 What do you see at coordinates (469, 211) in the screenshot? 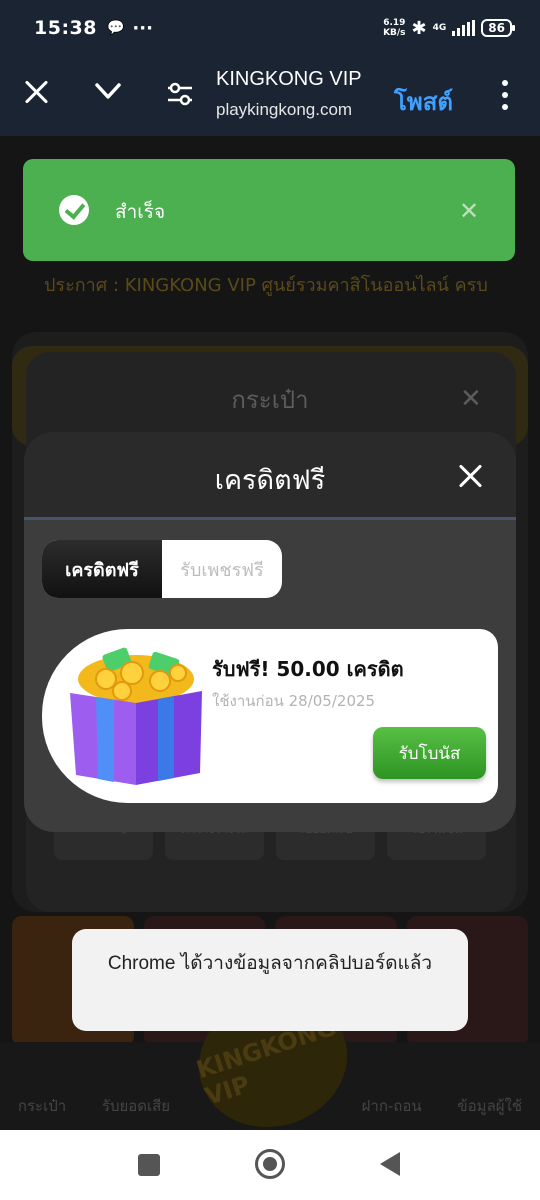
I see `toast-close-icon: ✕` at bounding box center [469, 211].